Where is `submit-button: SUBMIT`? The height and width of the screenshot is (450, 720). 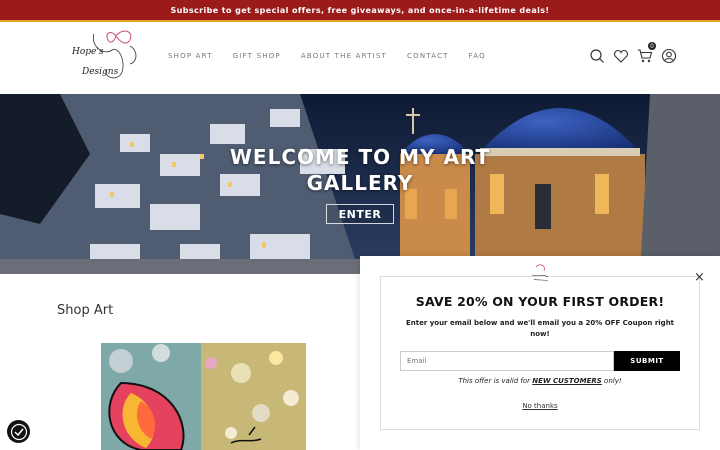
submit-button: SUBMIT is located at coordinates (647, 361).